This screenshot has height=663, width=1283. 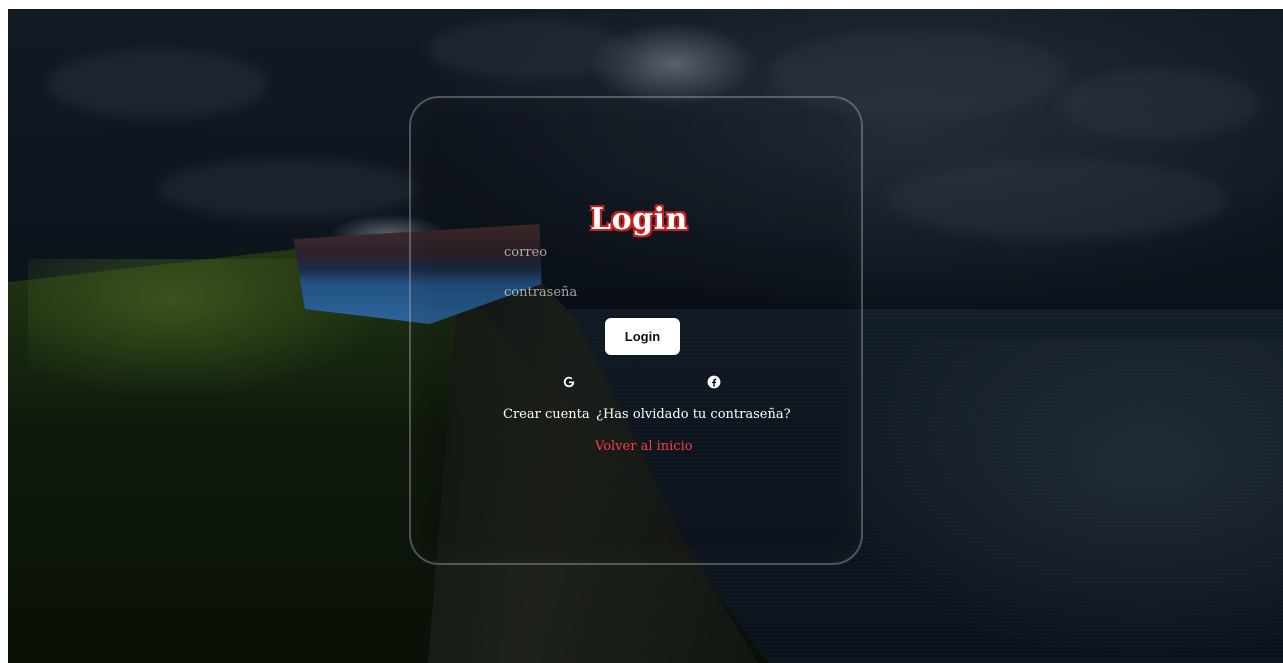 What do you see at coordinates (693, 414) in the screenshot?
I see `forgot-password-link: ¿Has olvidado tu contraseña?` at bounding box center [693, 414].